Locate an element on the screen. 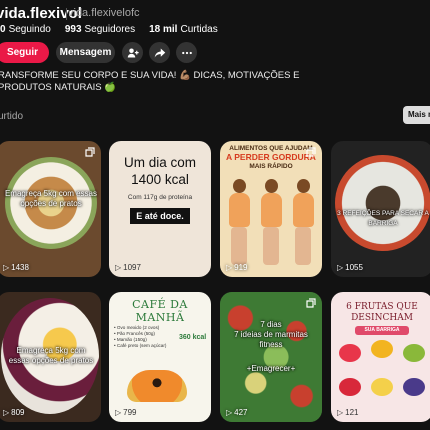 This screenshot has width=430, height=430. papaya-image is located at coordinates (157, 386).